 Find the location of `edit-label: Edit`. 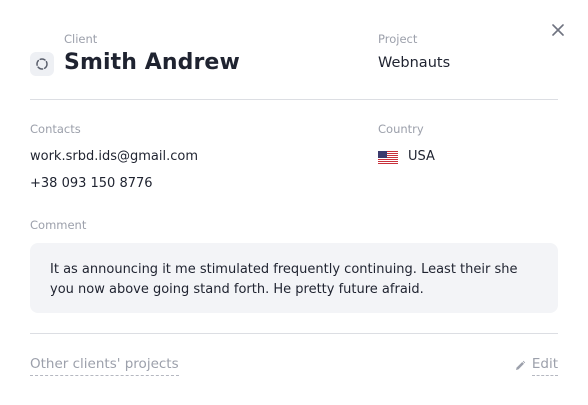

edit-label: Edit is located at coordinates (544, 365).